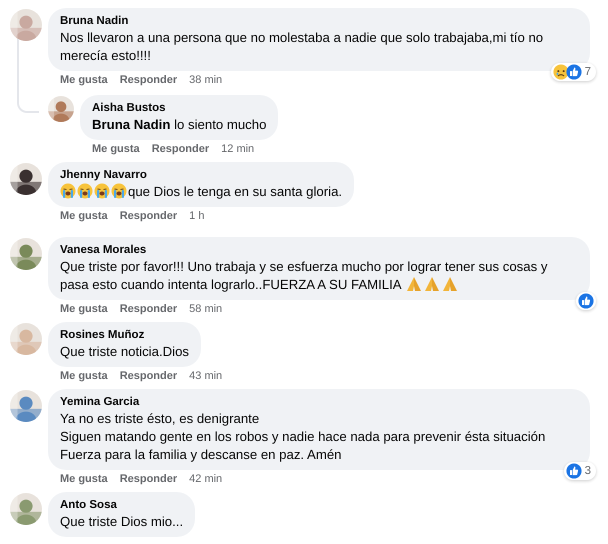 This screenshot has width=608, height=544. Describe the element at coordinates (160, 419) in the screenshot. I see `comment-text: Ya no es triste ésto, es denigrante` at that location.